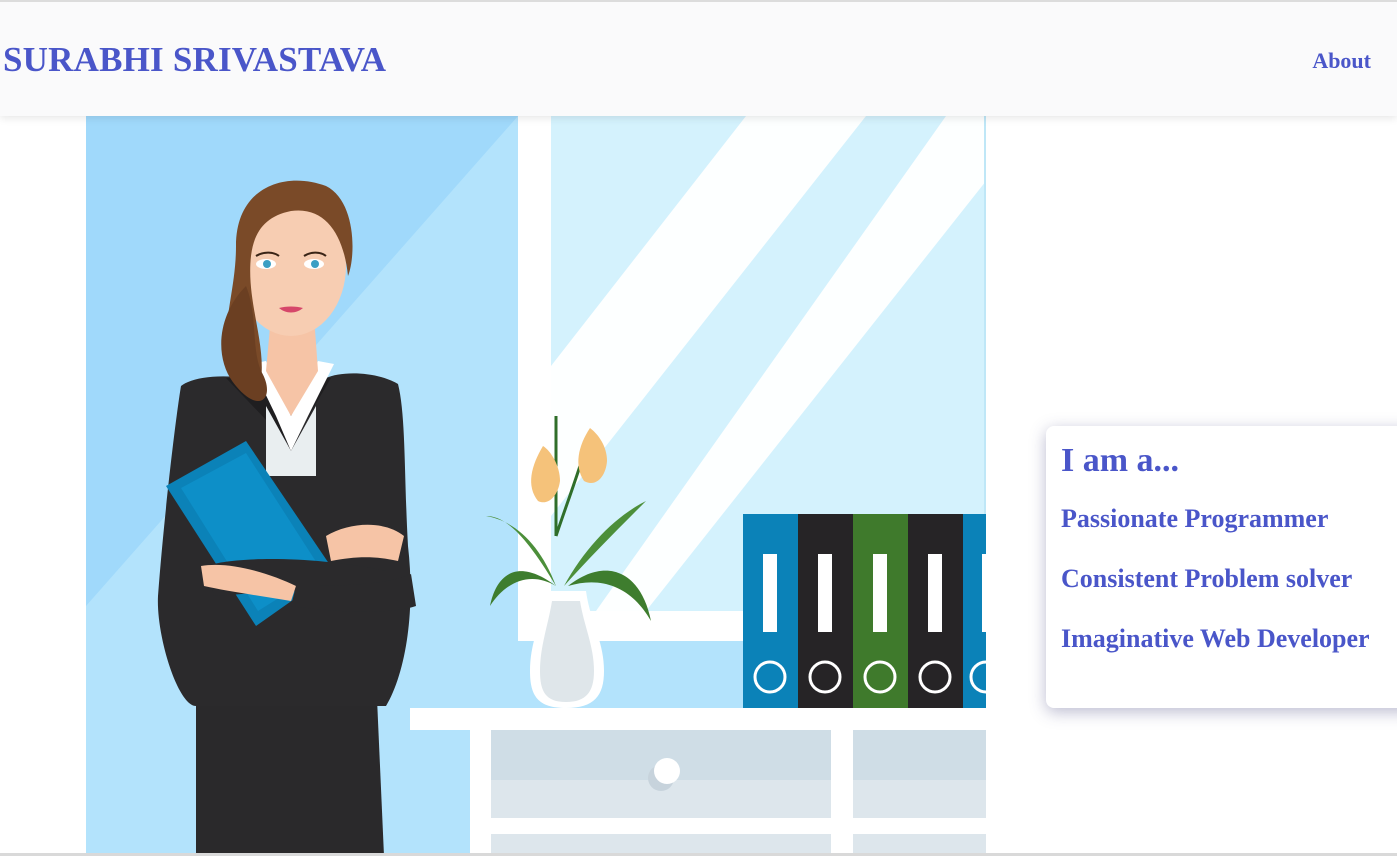 This screenshot has height=856, width=1397. What do you see at coordinates (698, 58) in the screenshot?
I see `navbar: SURABHI SRIVASTAVA About` at bounding box center [698, 58].